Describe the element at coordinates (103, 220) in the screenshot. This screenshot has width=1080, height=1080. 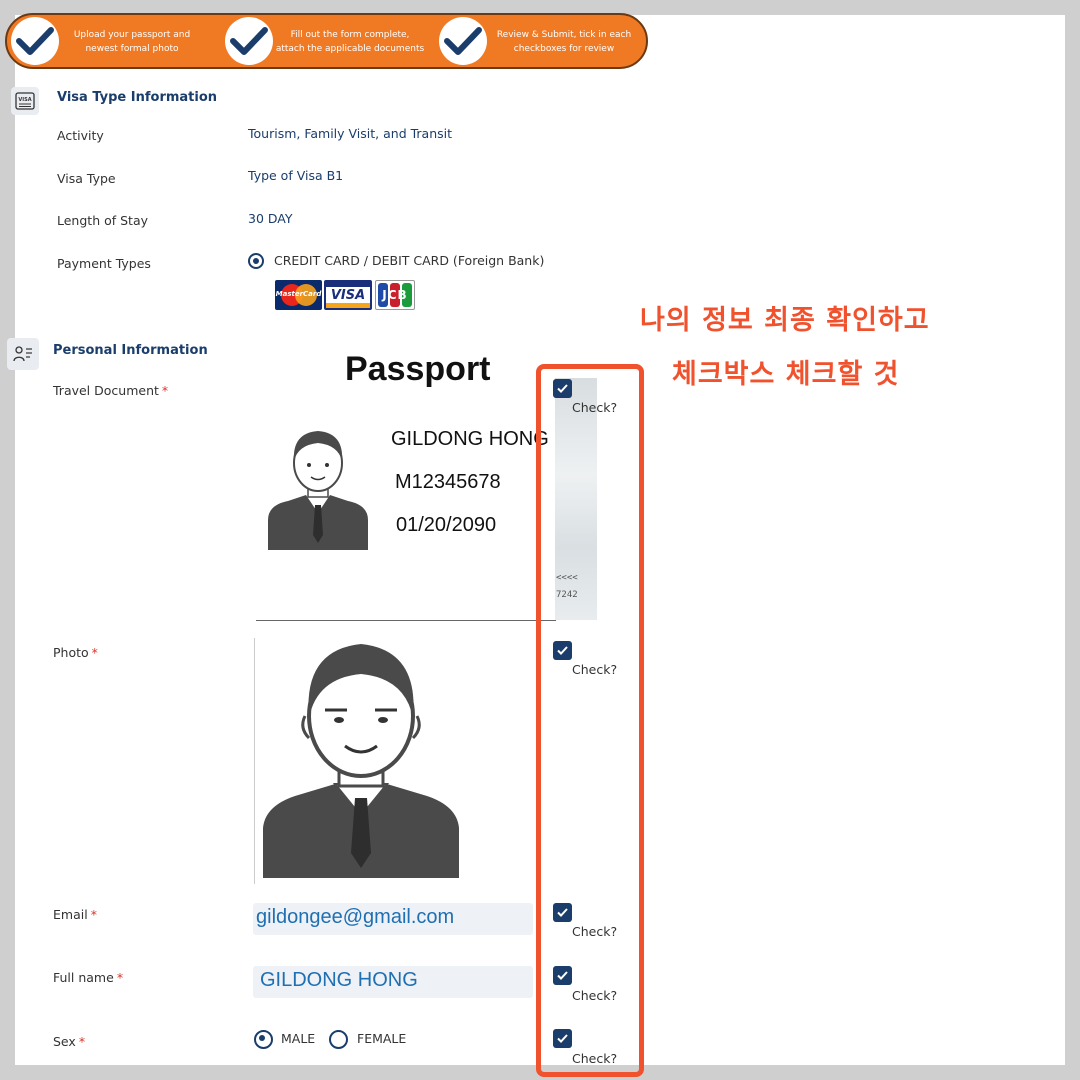
I see `length-of-stay-label: Length of Stay` at that location.